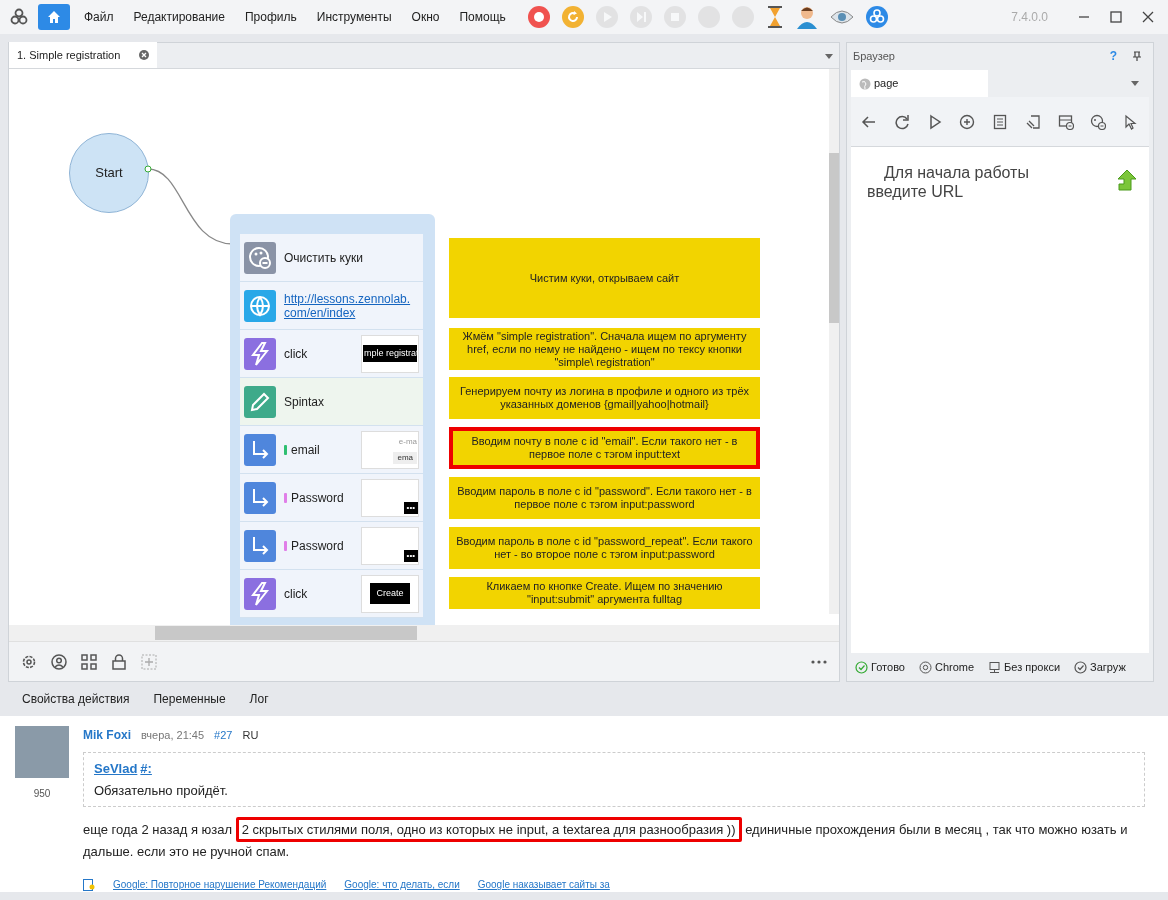  What do you see at coordinates (305, 450) in the screenshot?
I see `action-label: email` at bounding box center [305, 450].